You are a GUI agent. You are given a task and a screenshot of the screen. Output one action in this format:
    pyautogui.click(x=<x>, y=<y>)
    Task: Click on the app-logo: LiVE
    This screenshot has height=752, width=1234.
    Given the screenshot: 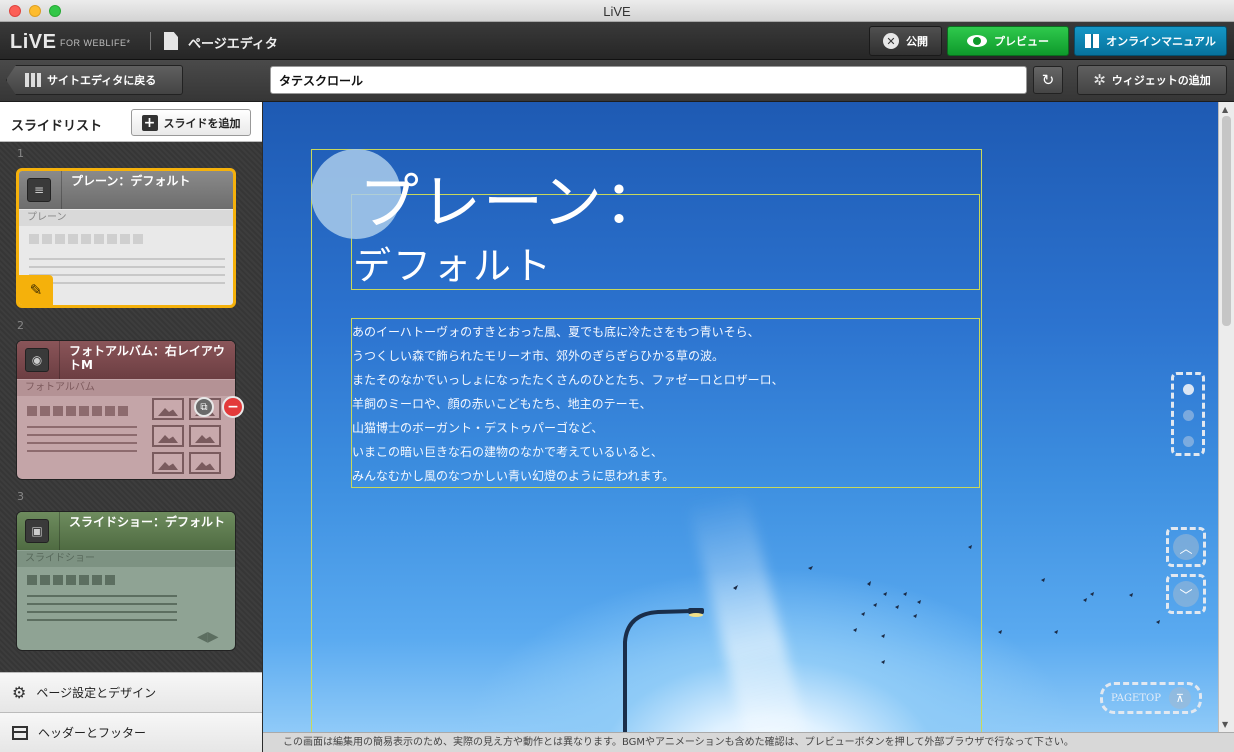 What is the action you would take?
    pyautogui.click(x=33, y=42)
    